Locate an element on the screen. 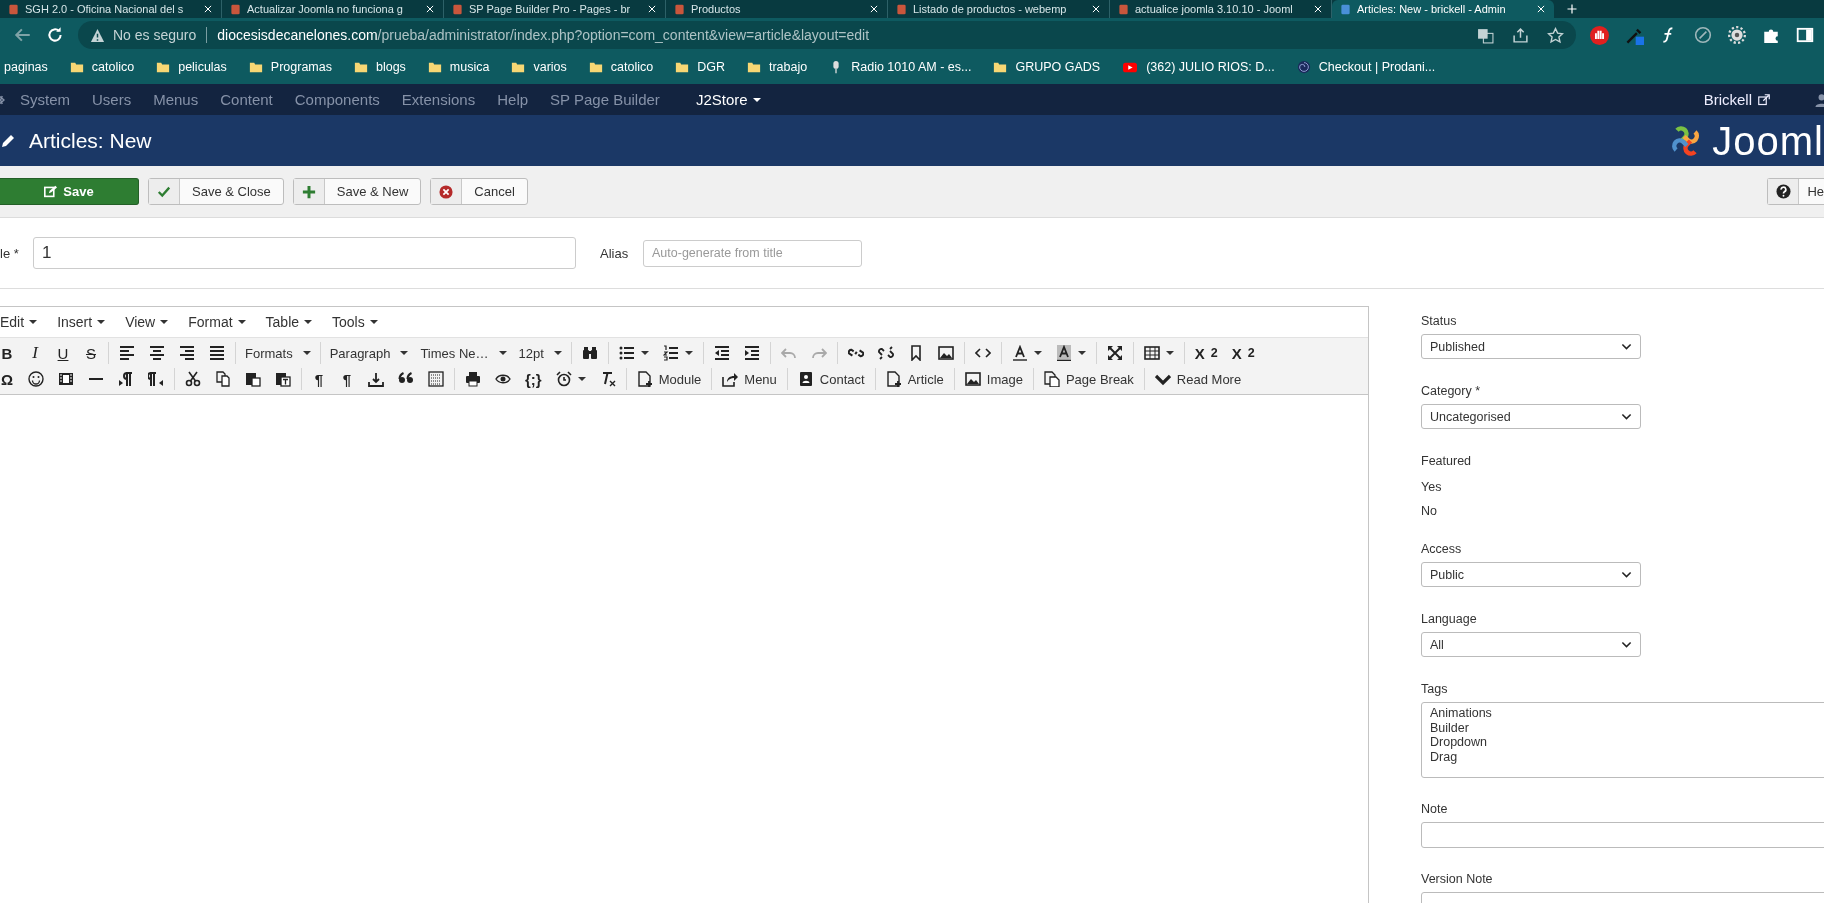 This screenshot has height=903, width=1824. indent-icon is located at coordinates (751, 353).